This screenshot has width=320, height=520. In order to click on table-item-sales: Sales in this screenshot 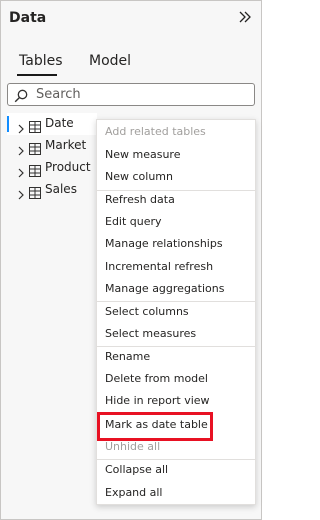, I will do `click(52, 190)`.